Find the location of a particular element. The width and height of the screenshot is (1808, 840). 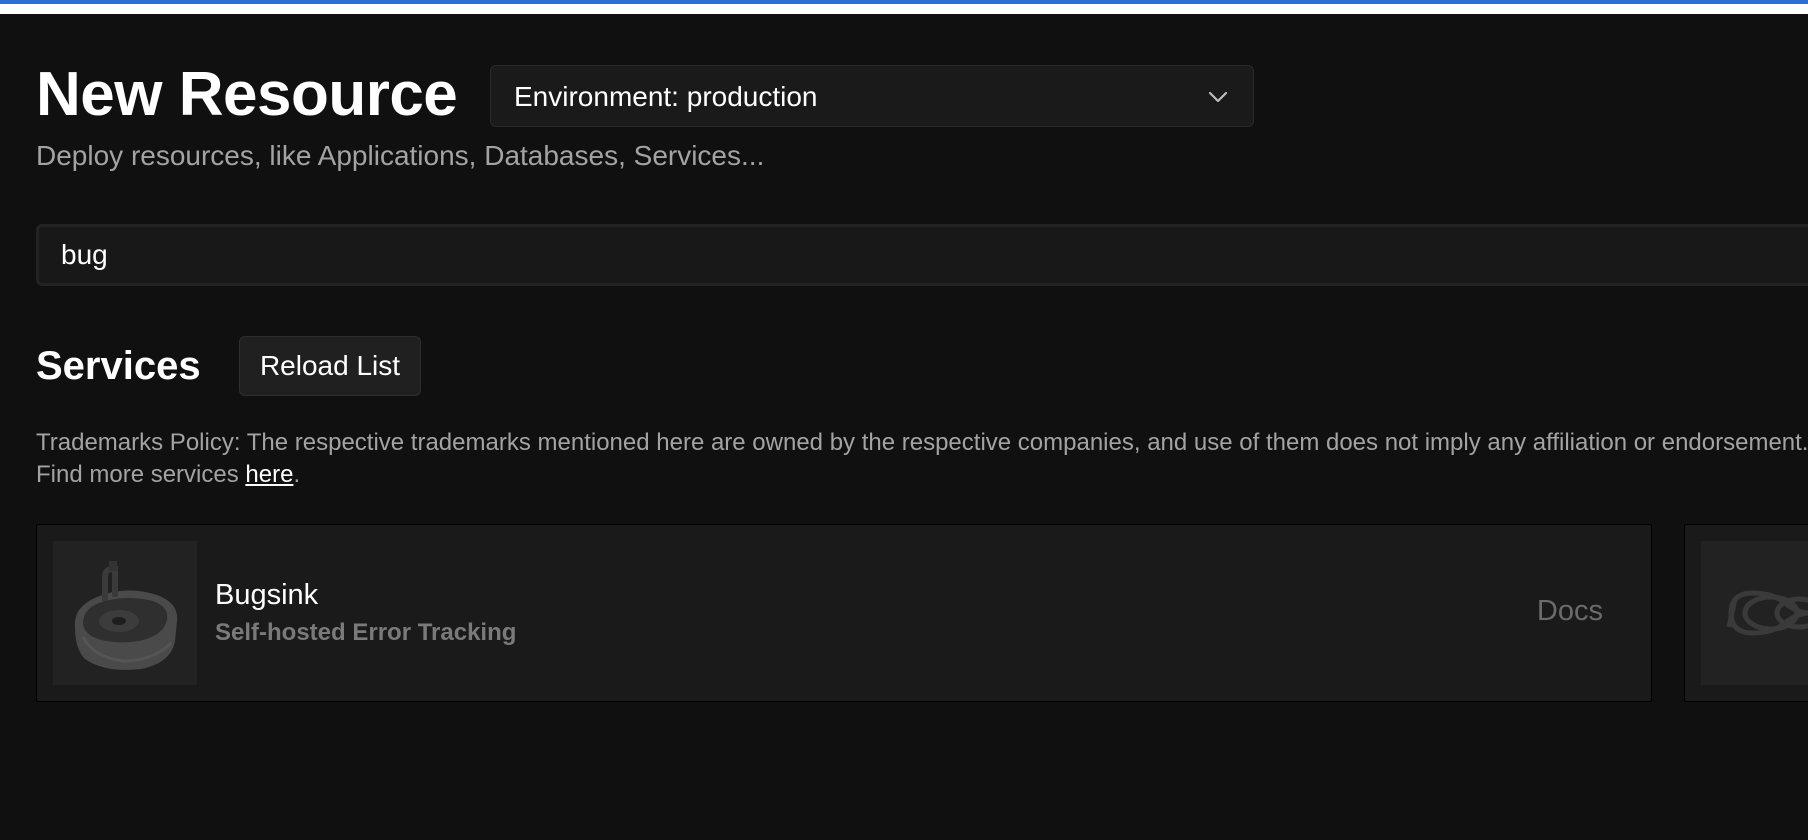

find-more-suffix: . is located at coordinates (297, 474).